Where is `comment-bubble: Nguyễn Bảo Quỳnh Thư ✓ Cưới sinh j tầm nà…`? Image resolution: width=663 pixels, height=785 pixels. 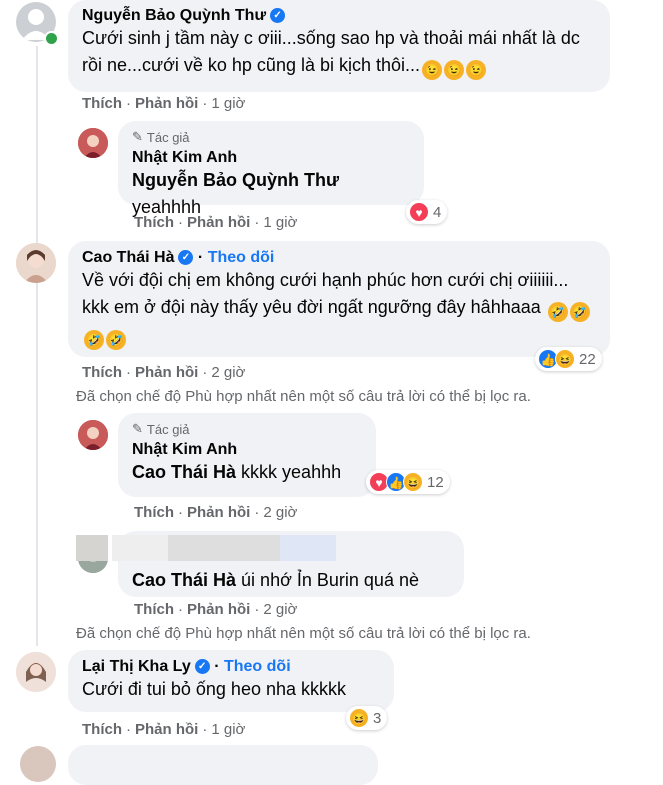
comment-bubble: Nguyễn Bảo Quỳnh Thư ✓ Cưới sinh j tầm nà… is located at coordinates (339, 46).